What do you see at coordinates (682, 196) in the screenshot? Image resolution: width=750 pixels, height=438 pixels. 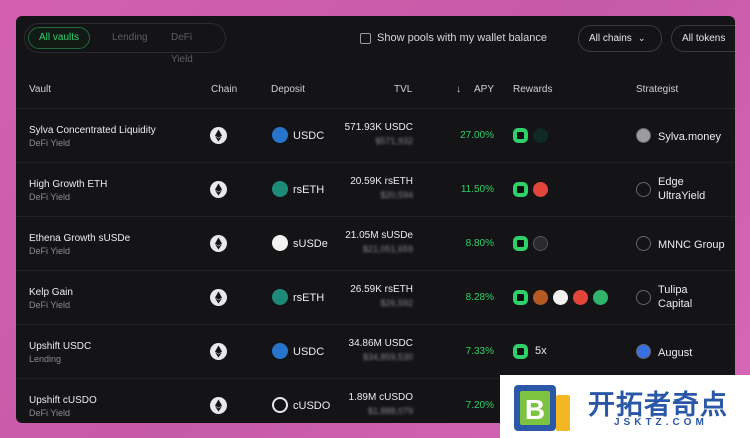 I see `strategist-line-2: UltraYield` at bounding box center [682, 196].